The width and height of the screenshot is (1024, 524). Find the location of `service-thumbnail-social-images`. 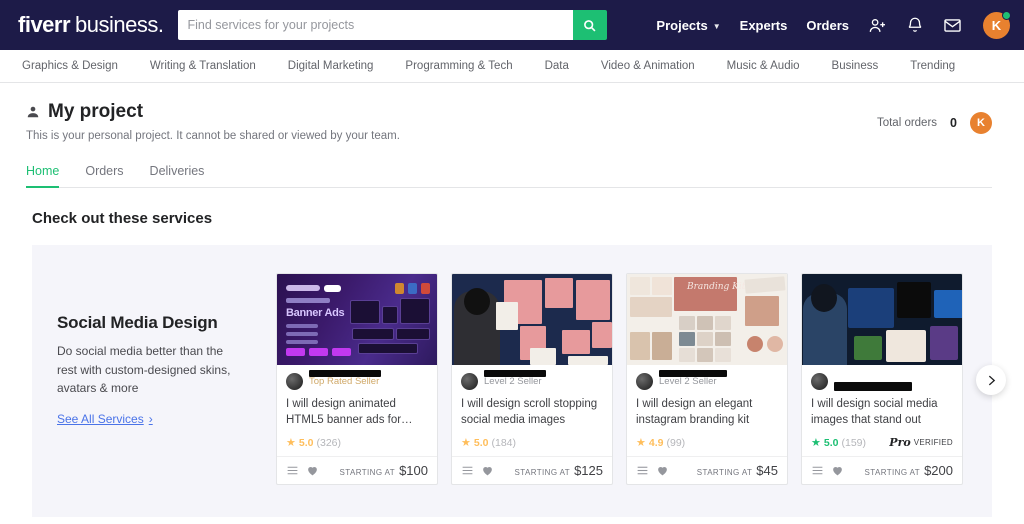

service-thumbnail-social-images is located at coordinates (532, 319).